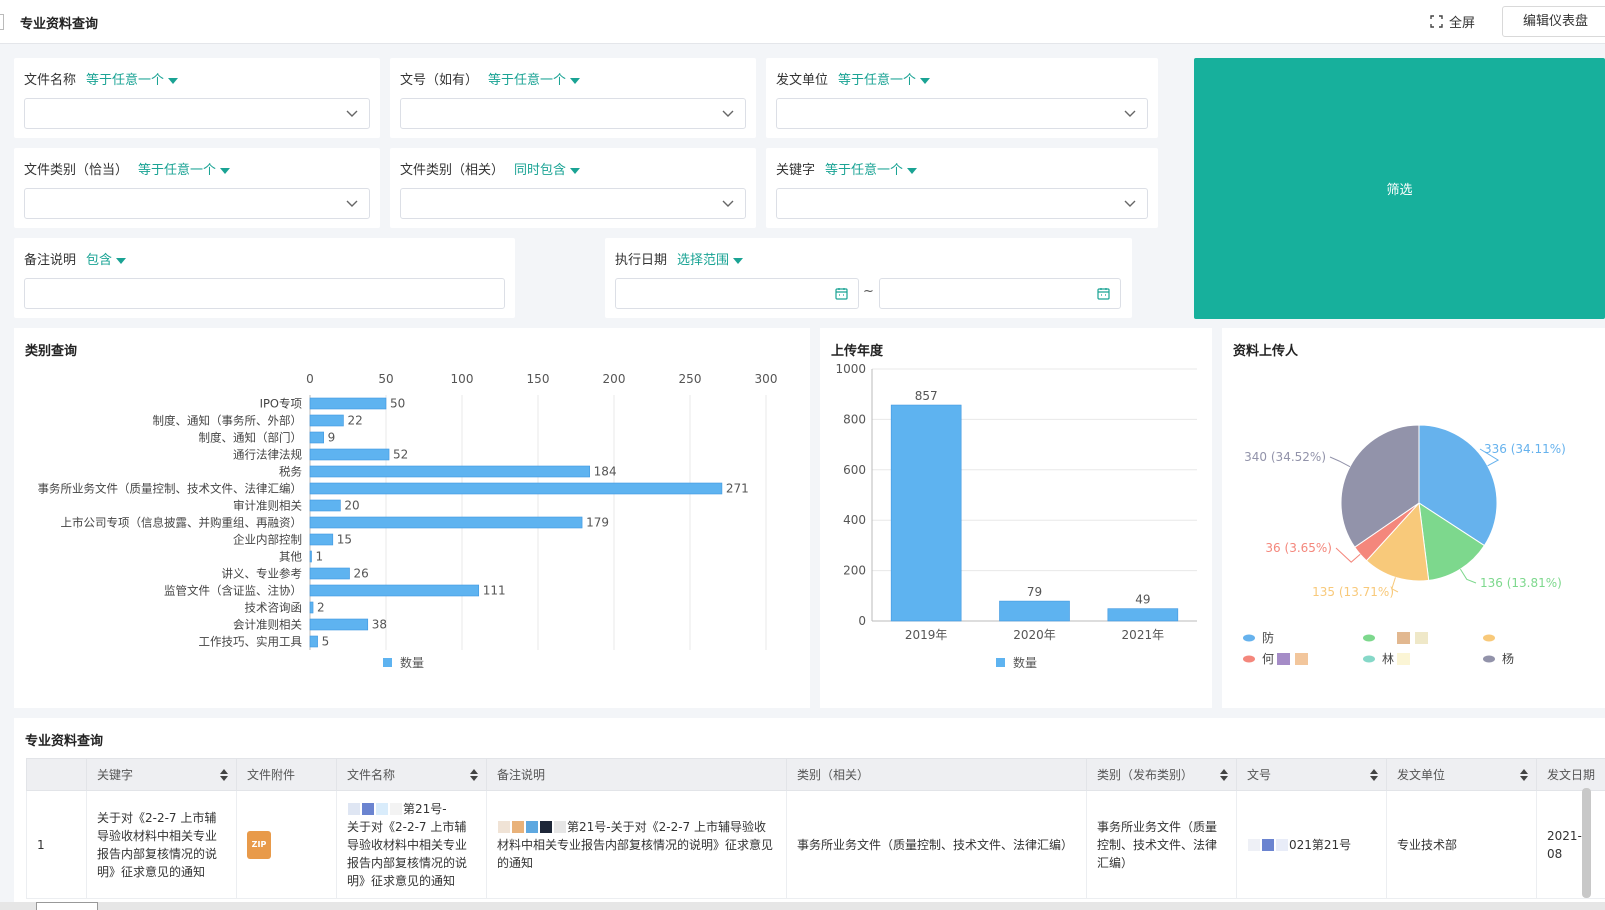  Describe the element at coordinates (161, 774) in the screenshot. I see `column-header-keyword: 关键字` at that location.